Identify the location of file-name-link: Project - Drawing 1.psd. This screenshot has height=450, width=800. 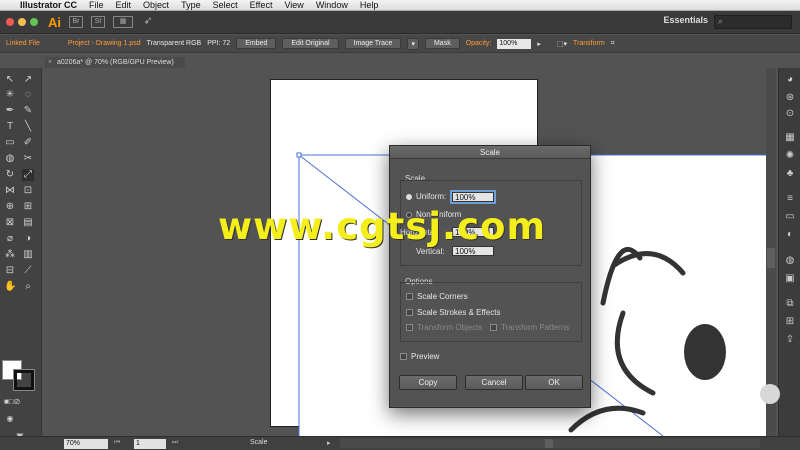
(104, 43).